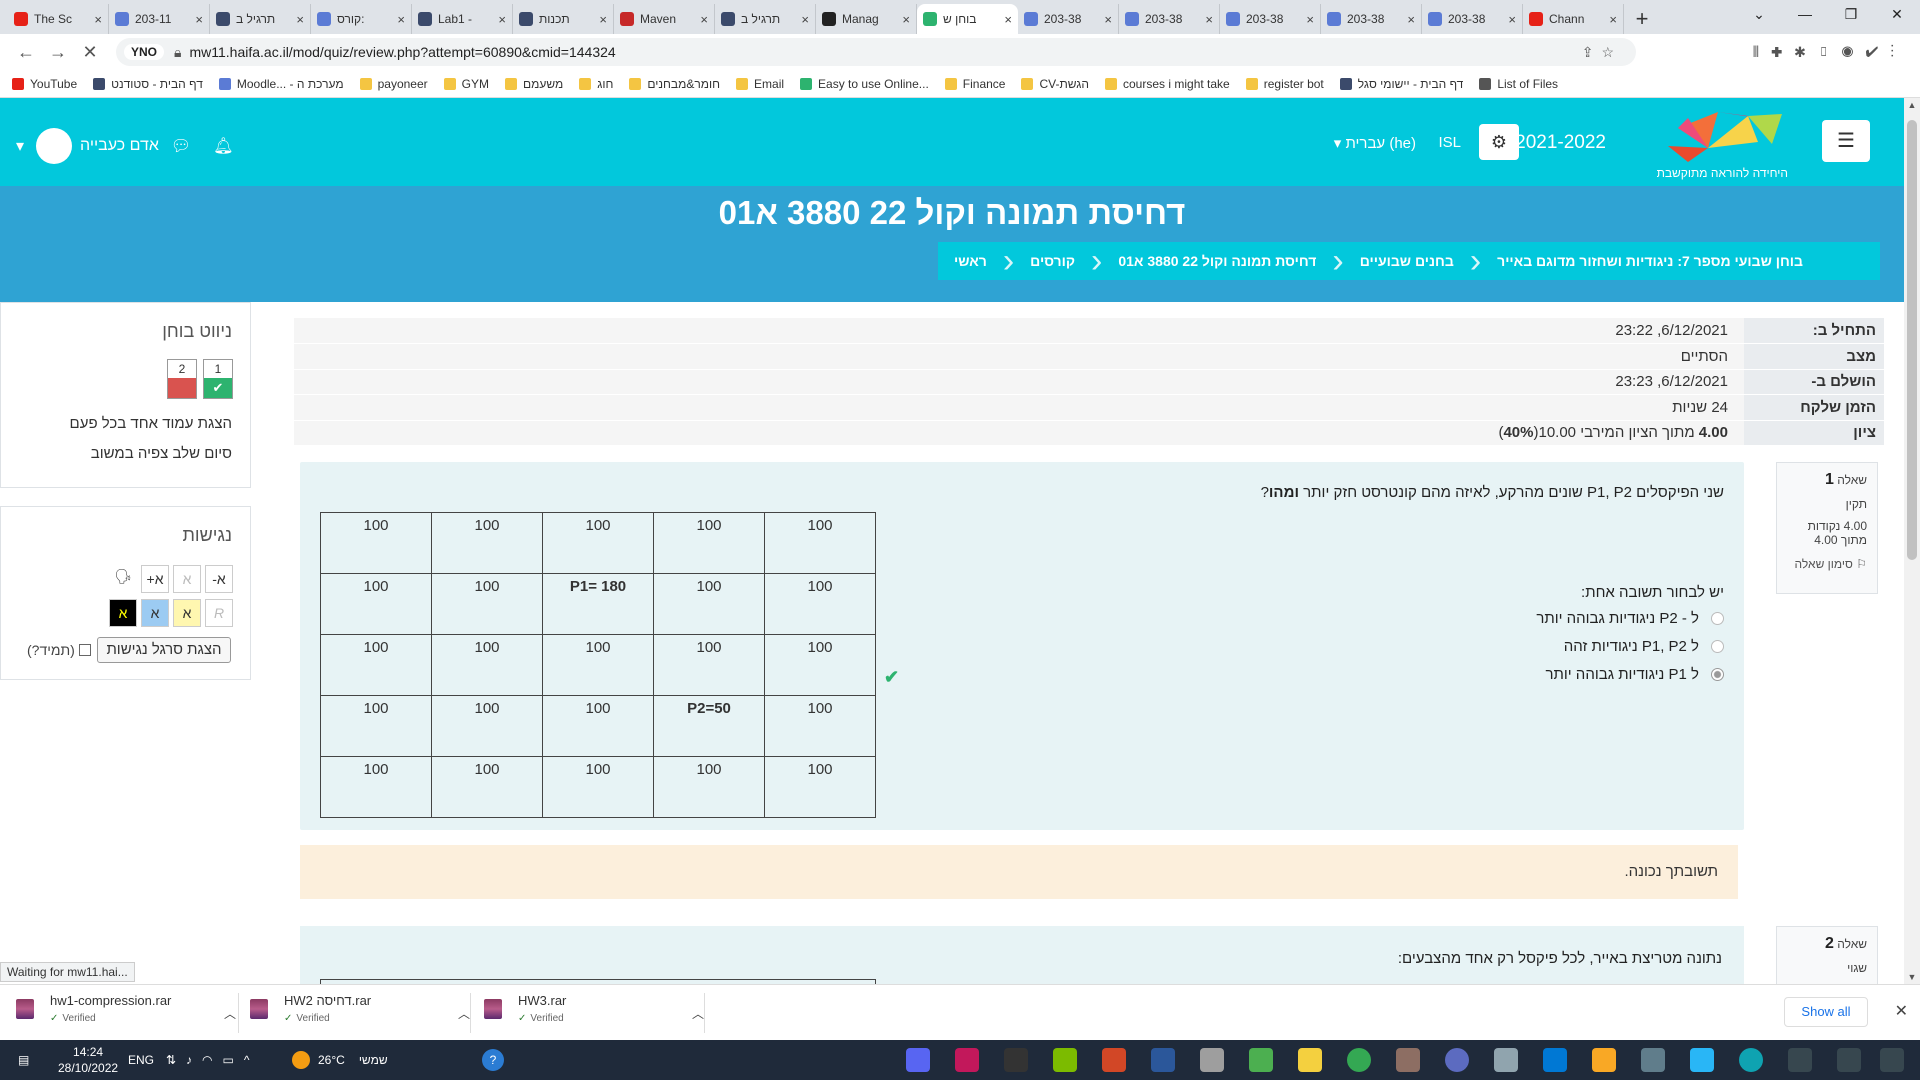 The height and width of the screenshot is (1080, 1920). I want to click on bookmark-item: דף הבית - סטודנט, so click(148, 84).